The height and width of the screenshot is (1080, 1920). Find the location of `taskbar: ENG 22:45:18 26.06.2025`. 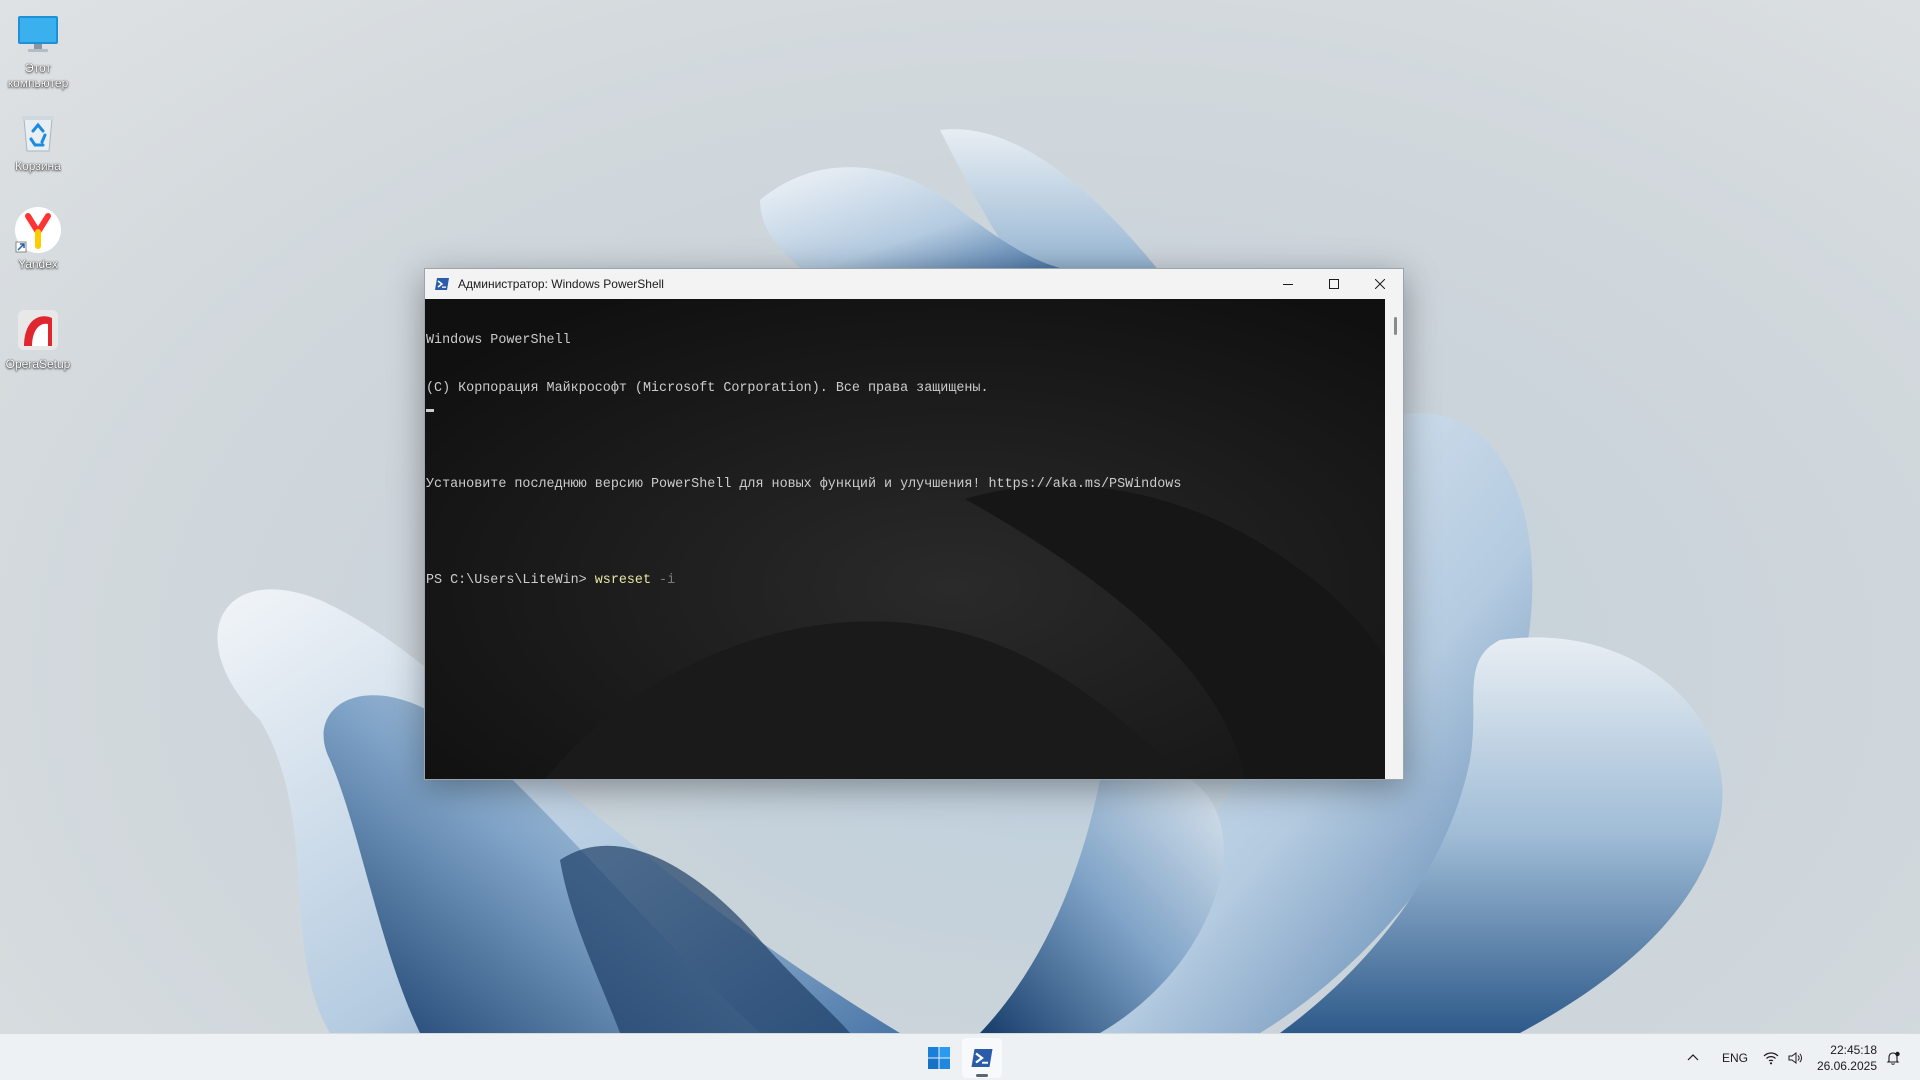

taskbar: ENG 22:45:18 26.06.2025 is located at coordinates (960, 1056).